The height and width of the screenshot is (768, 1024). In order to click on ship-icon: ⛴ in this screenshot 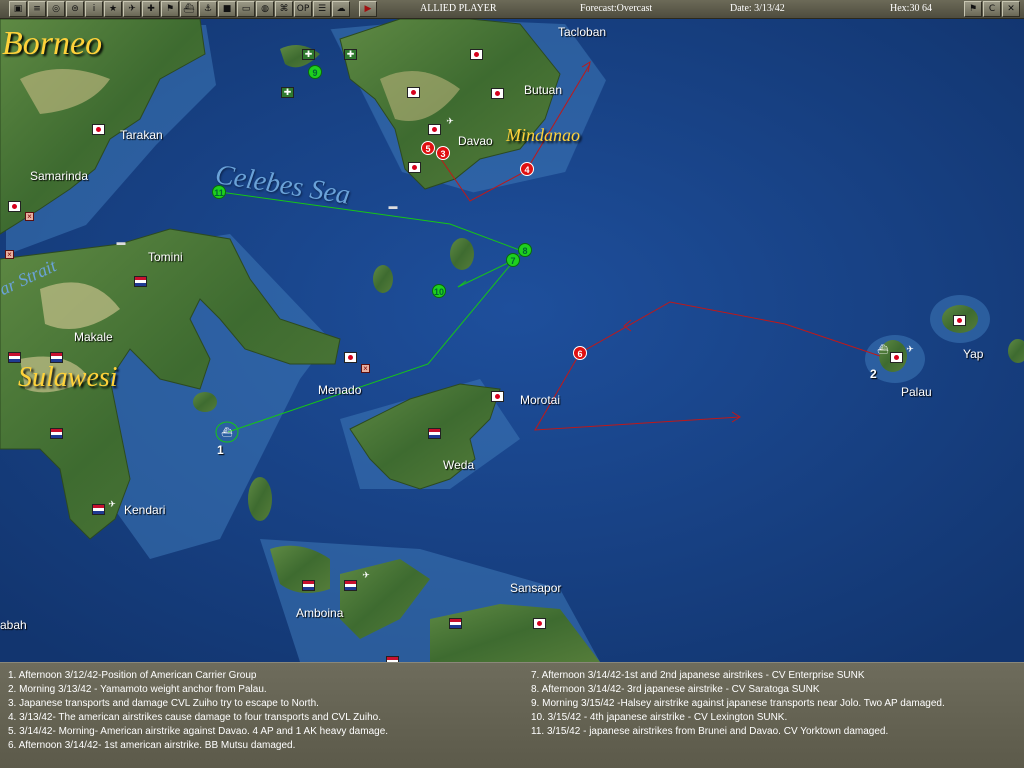, I will do `click(189, 9)`.